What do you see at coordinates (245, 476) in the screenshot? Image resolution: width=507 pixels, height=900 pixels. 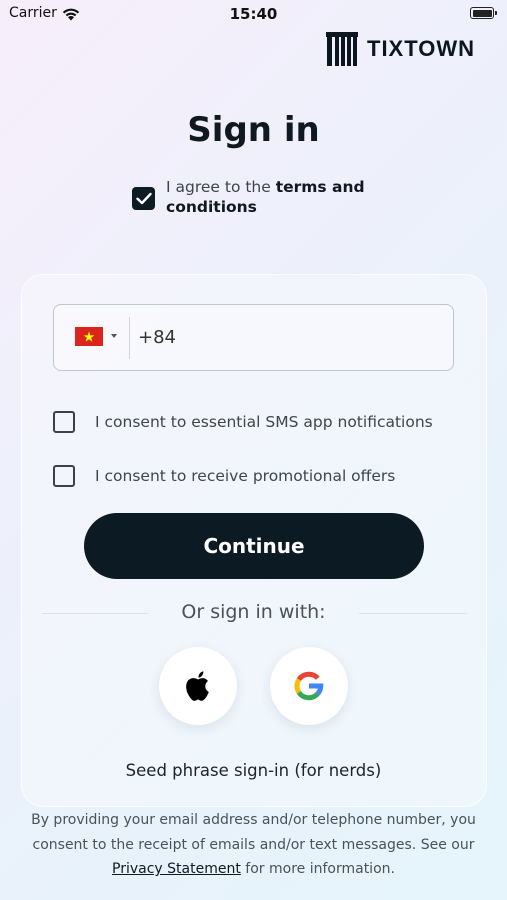 I see `consent-promo-label: I consent to receive promotional offers` at bounding box center [245, 476].